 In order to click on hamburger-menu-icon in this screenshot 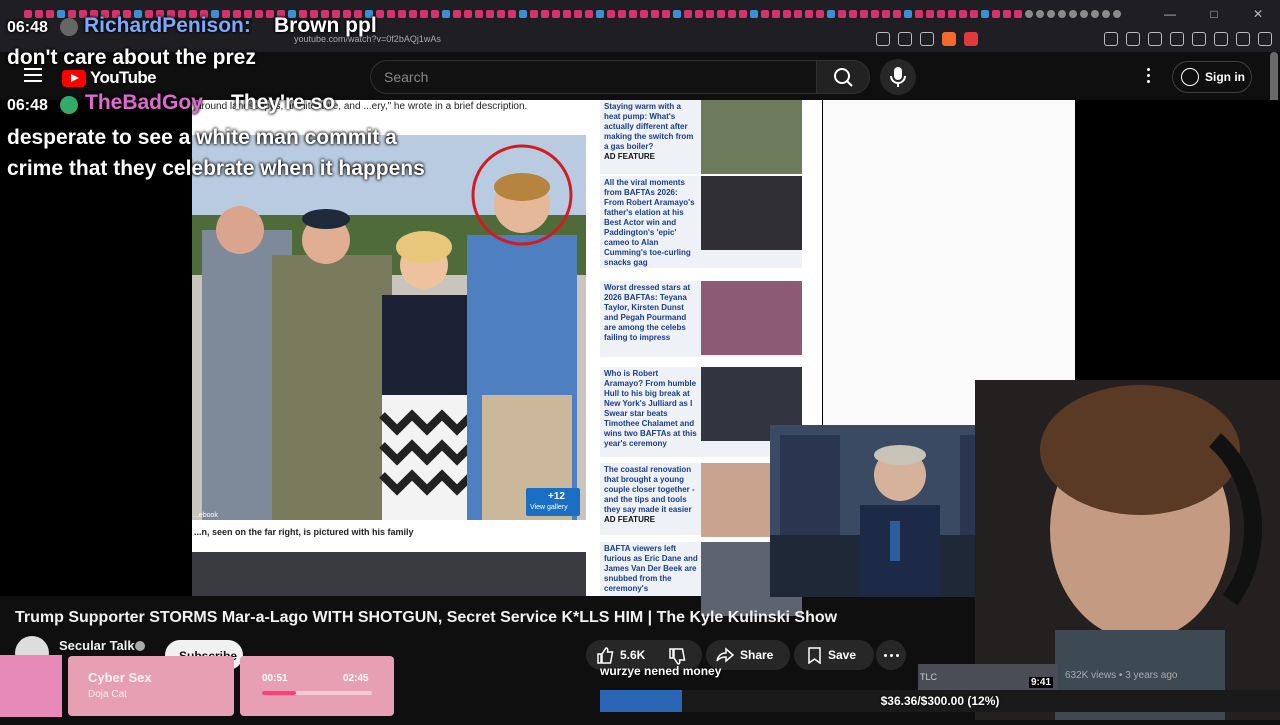, I will do `click(33, 75)`.